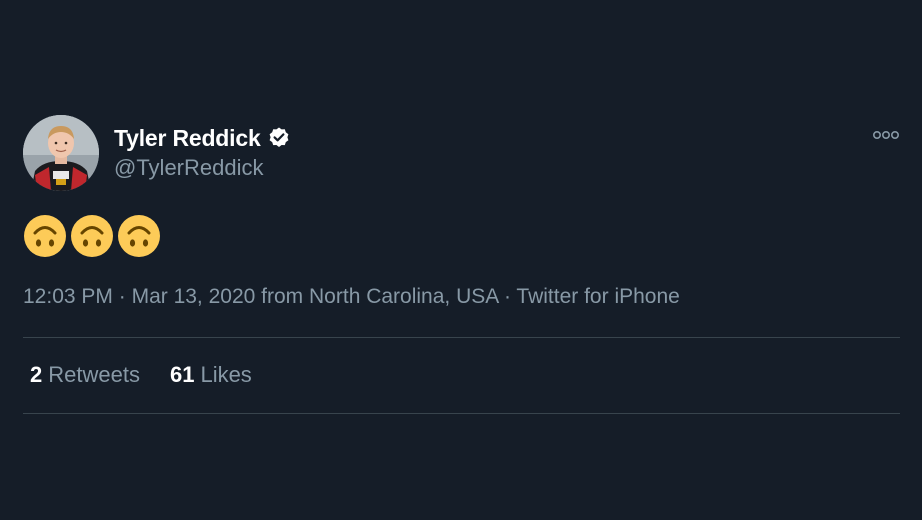 The image size is (922, 520). What do you see at coordinates (279, 138) in the screenshot?
I see `verified-badge-icon` at bounding box center [279, 138].